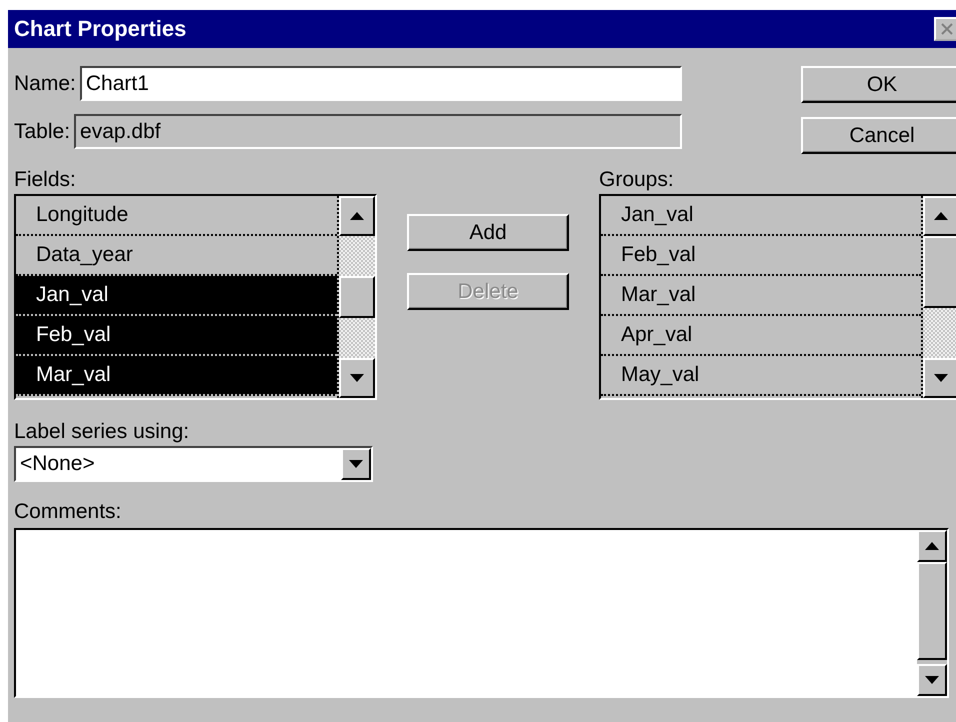  I want to click on list-item: Feb_val, so click(176, 336).